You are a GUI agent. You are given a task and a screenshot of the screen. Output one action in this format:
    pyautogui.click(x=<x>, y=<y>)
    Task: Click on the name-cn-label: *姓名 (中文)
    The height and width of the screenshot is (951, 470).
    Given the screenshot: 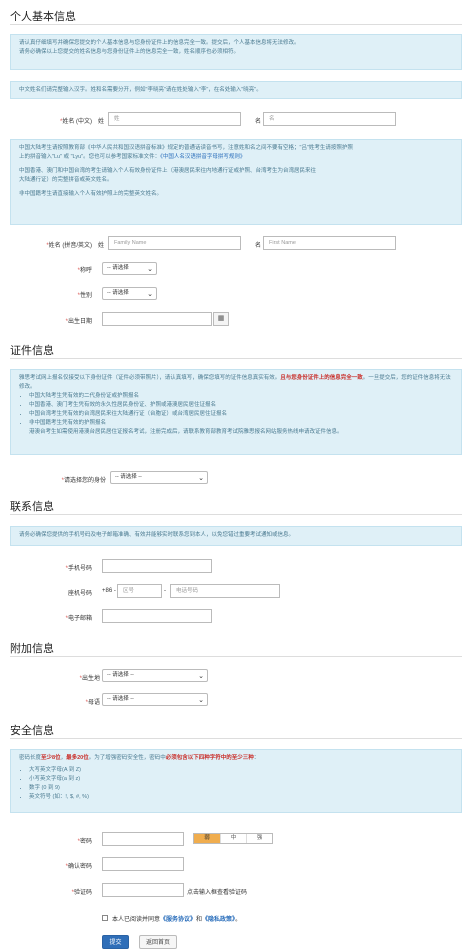 What is the action you would take?
    pyautogui.click(x=75, y=122)
    